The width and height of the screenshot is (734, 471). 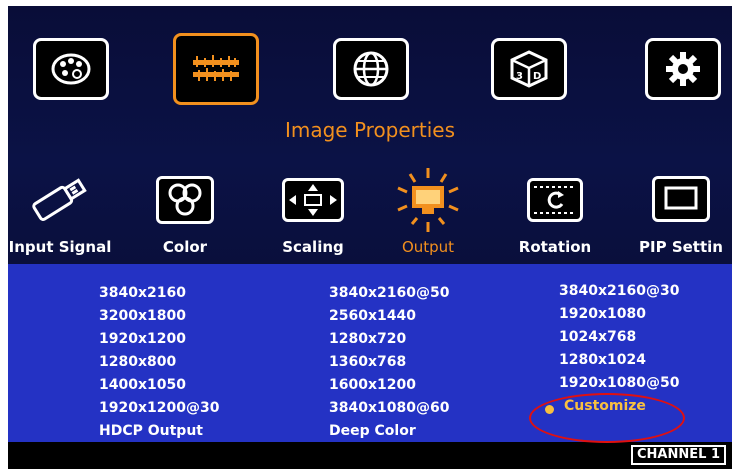 What do you see at coordinates (681, 247) in the screenshot?
I see `submenu-label: PIP Settin` at bounding box center [681, 247].